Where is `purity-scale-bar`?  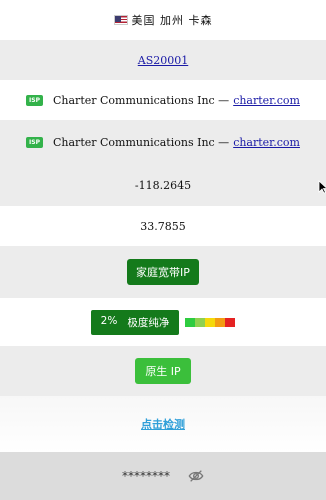
purity-scale-bar is located at coordinates (210, 322).